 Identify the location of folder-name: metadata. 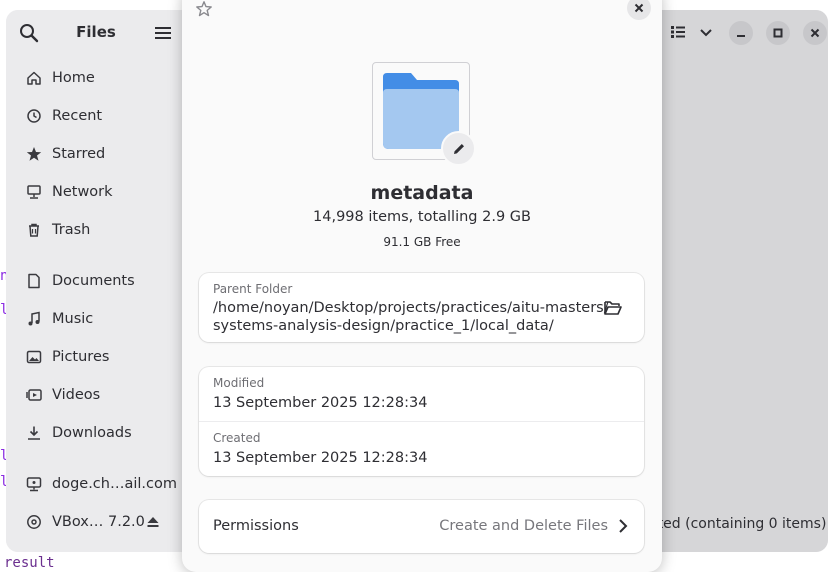
(422, 193).